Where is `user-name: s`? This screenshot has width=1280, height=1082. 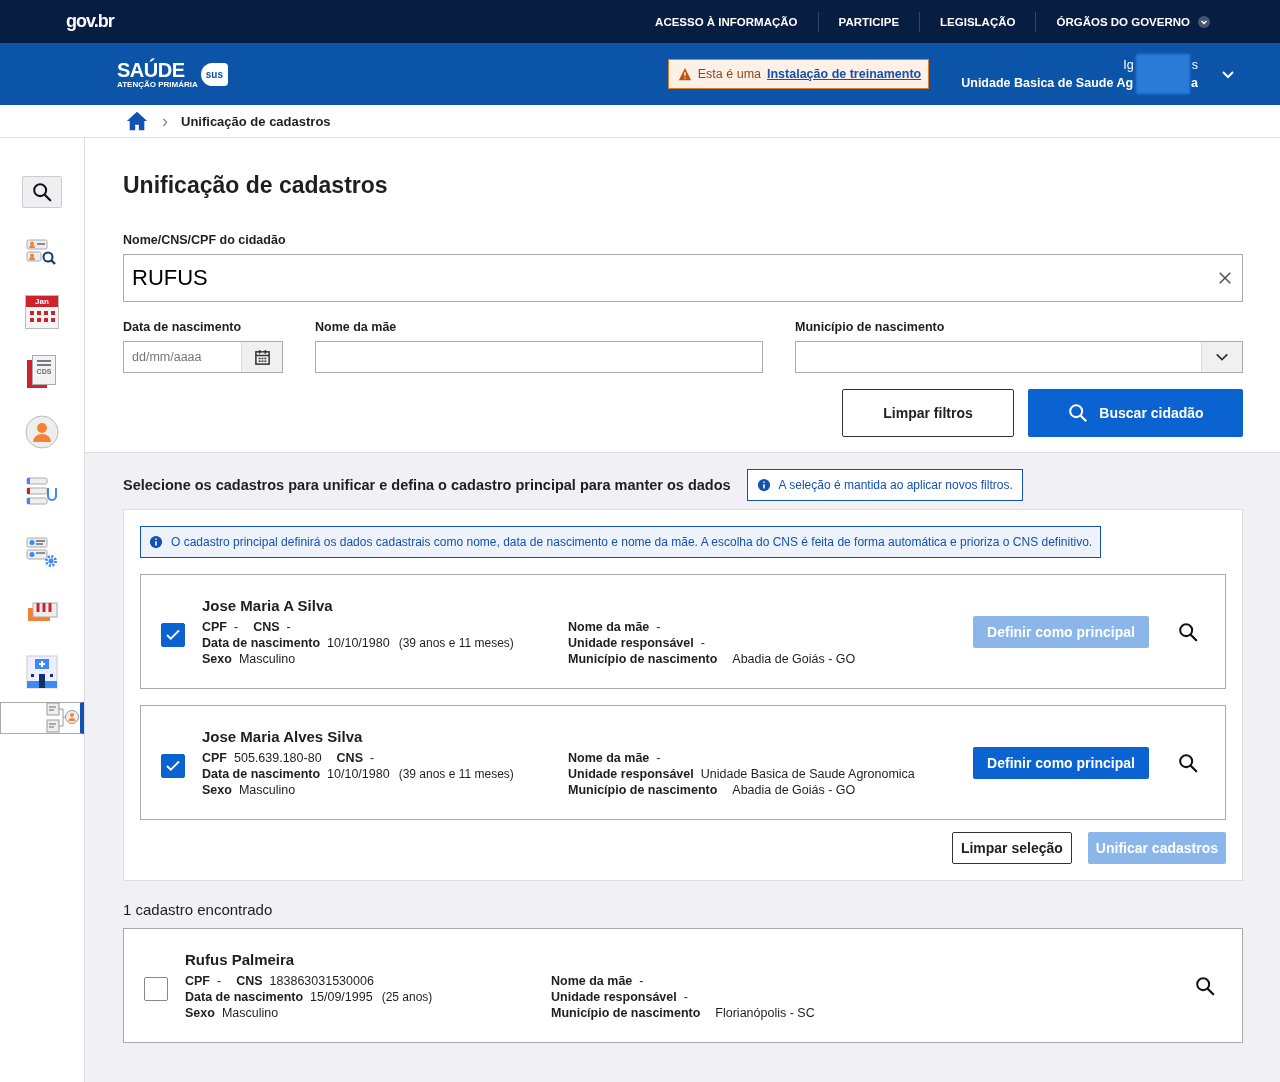
user-name: s is located at coordinates (1194, 65).